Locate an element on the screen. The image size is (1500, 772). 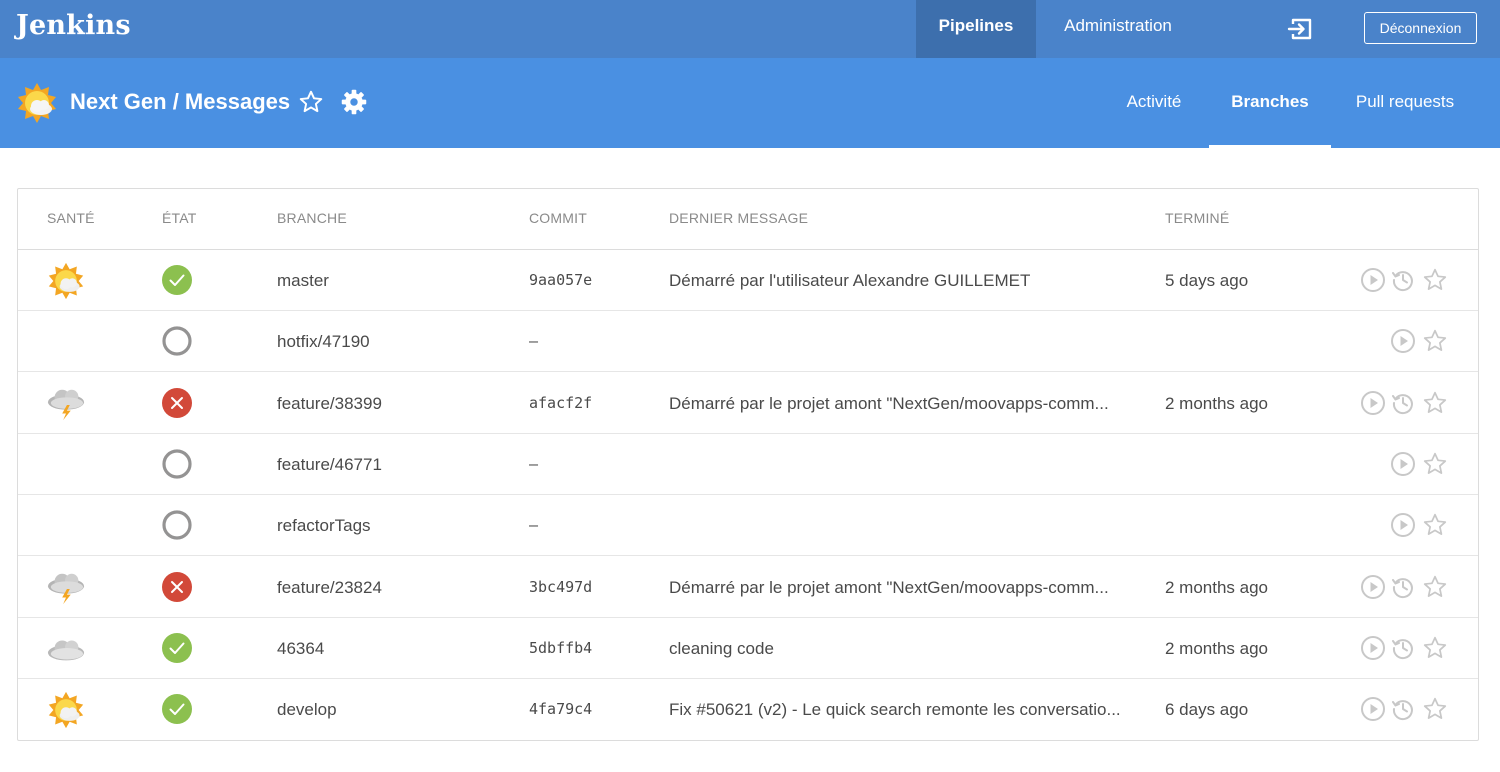
commit-id: 5dbffb4 is located at coordinates (561, 647).